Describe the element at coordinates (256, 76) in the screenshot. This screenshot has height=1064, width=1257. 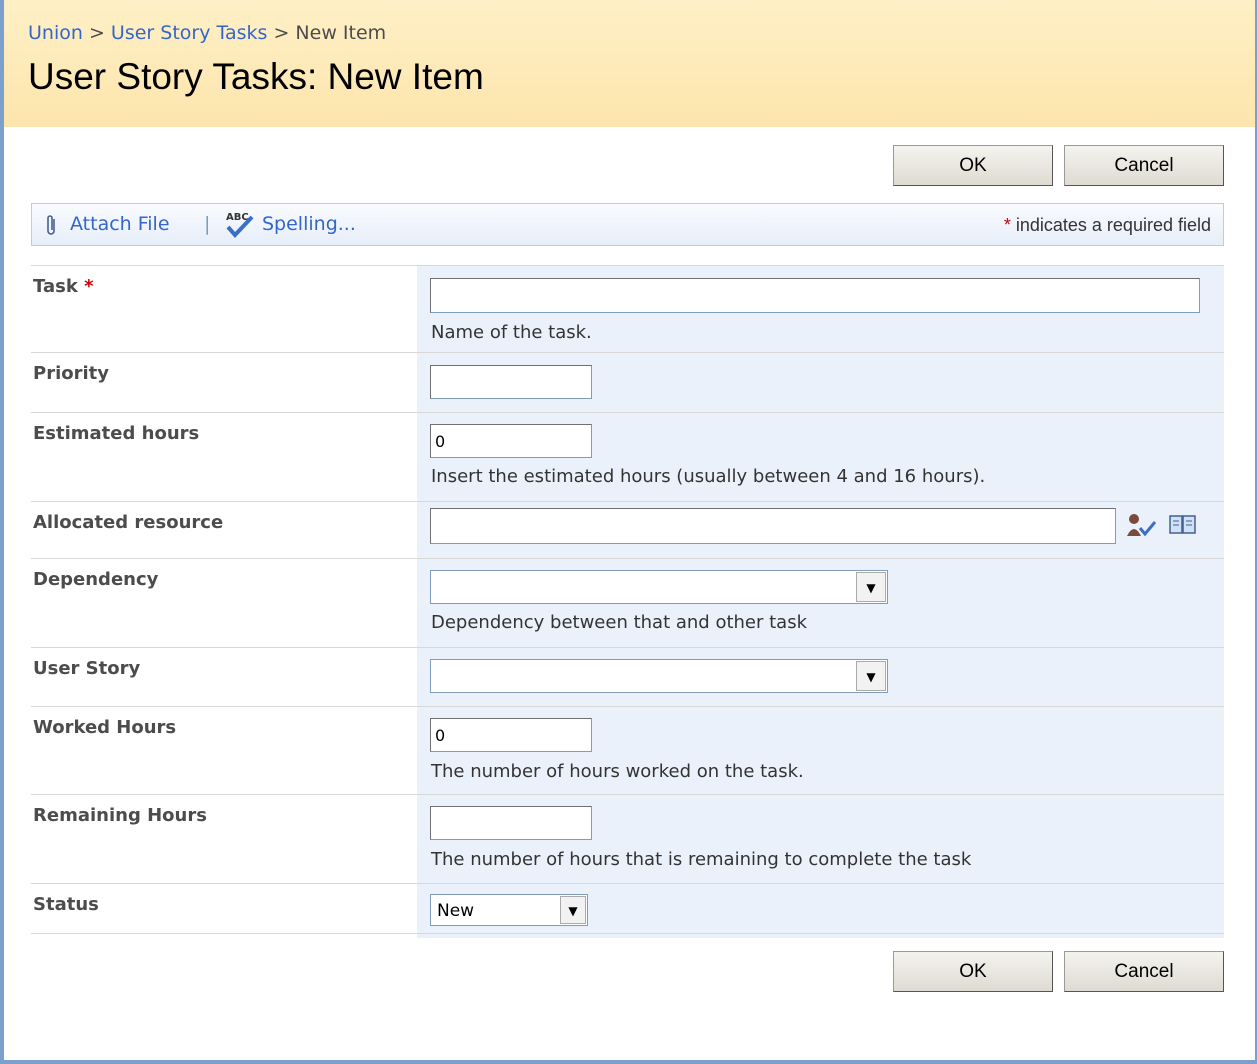
I see `page-title: User Story Tasks: New Item` at that location.